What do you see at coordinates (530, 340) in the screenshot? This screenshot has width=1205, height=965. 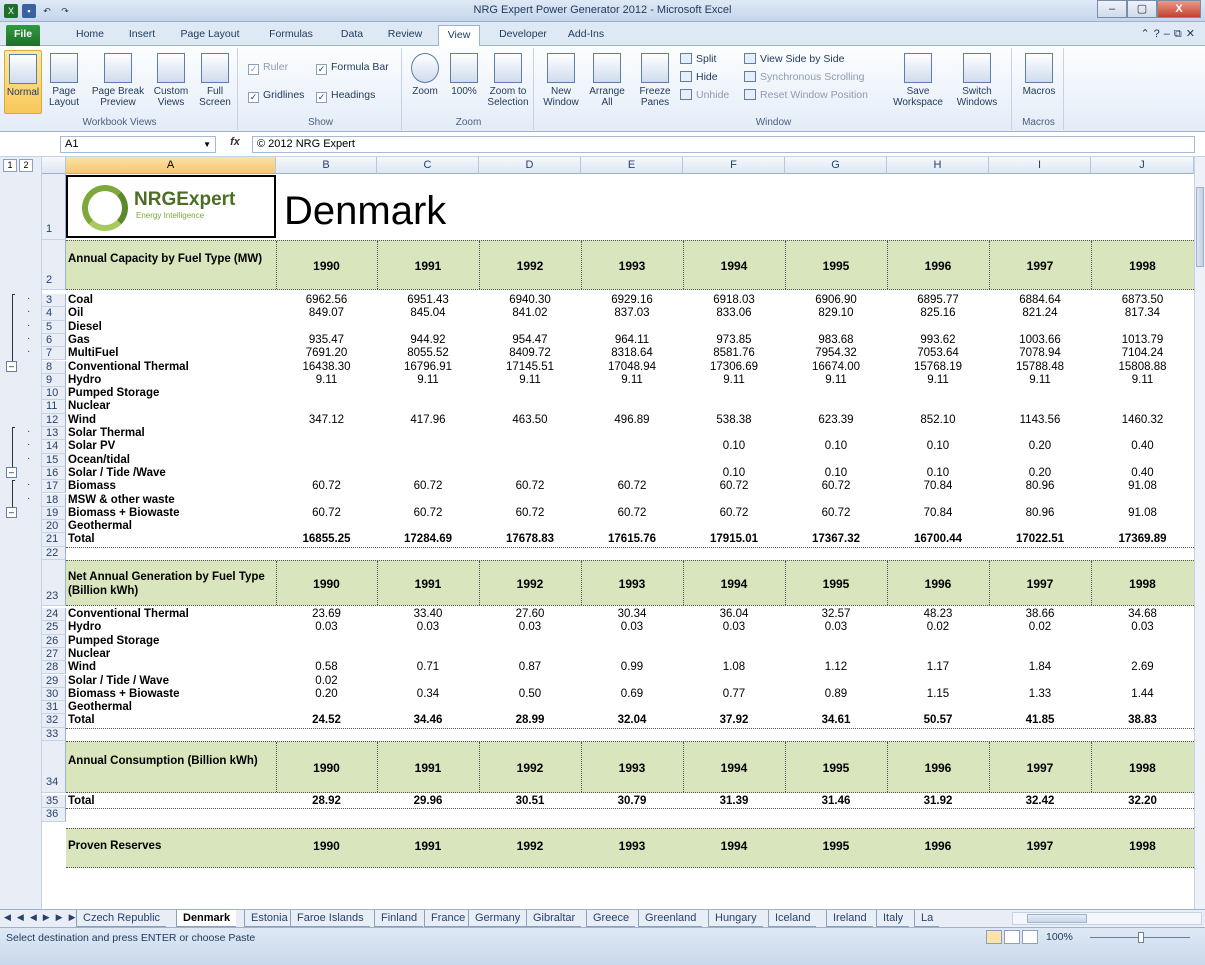 I see `value-cell: 954.47` at bounding box center [530, 340].